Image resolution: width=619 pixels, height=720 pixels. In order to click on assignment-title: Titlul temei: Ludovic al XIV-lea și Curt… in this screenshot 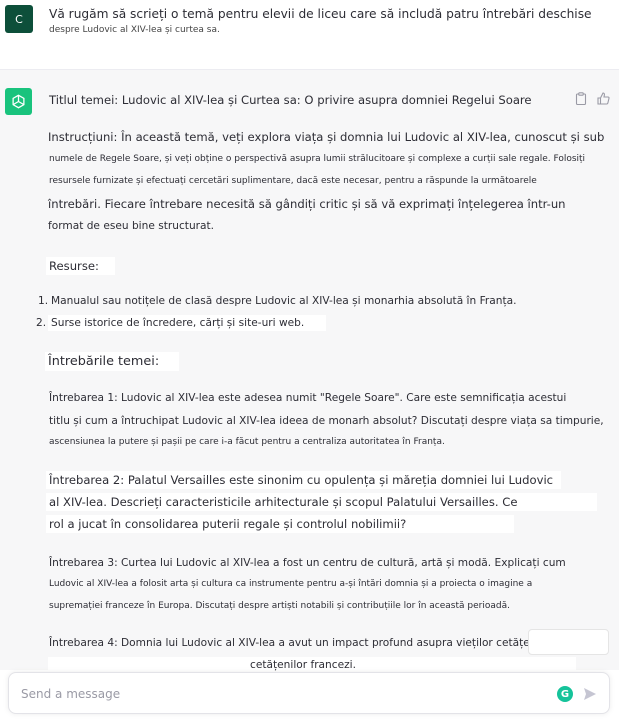, I will do `click(290, 100)`.